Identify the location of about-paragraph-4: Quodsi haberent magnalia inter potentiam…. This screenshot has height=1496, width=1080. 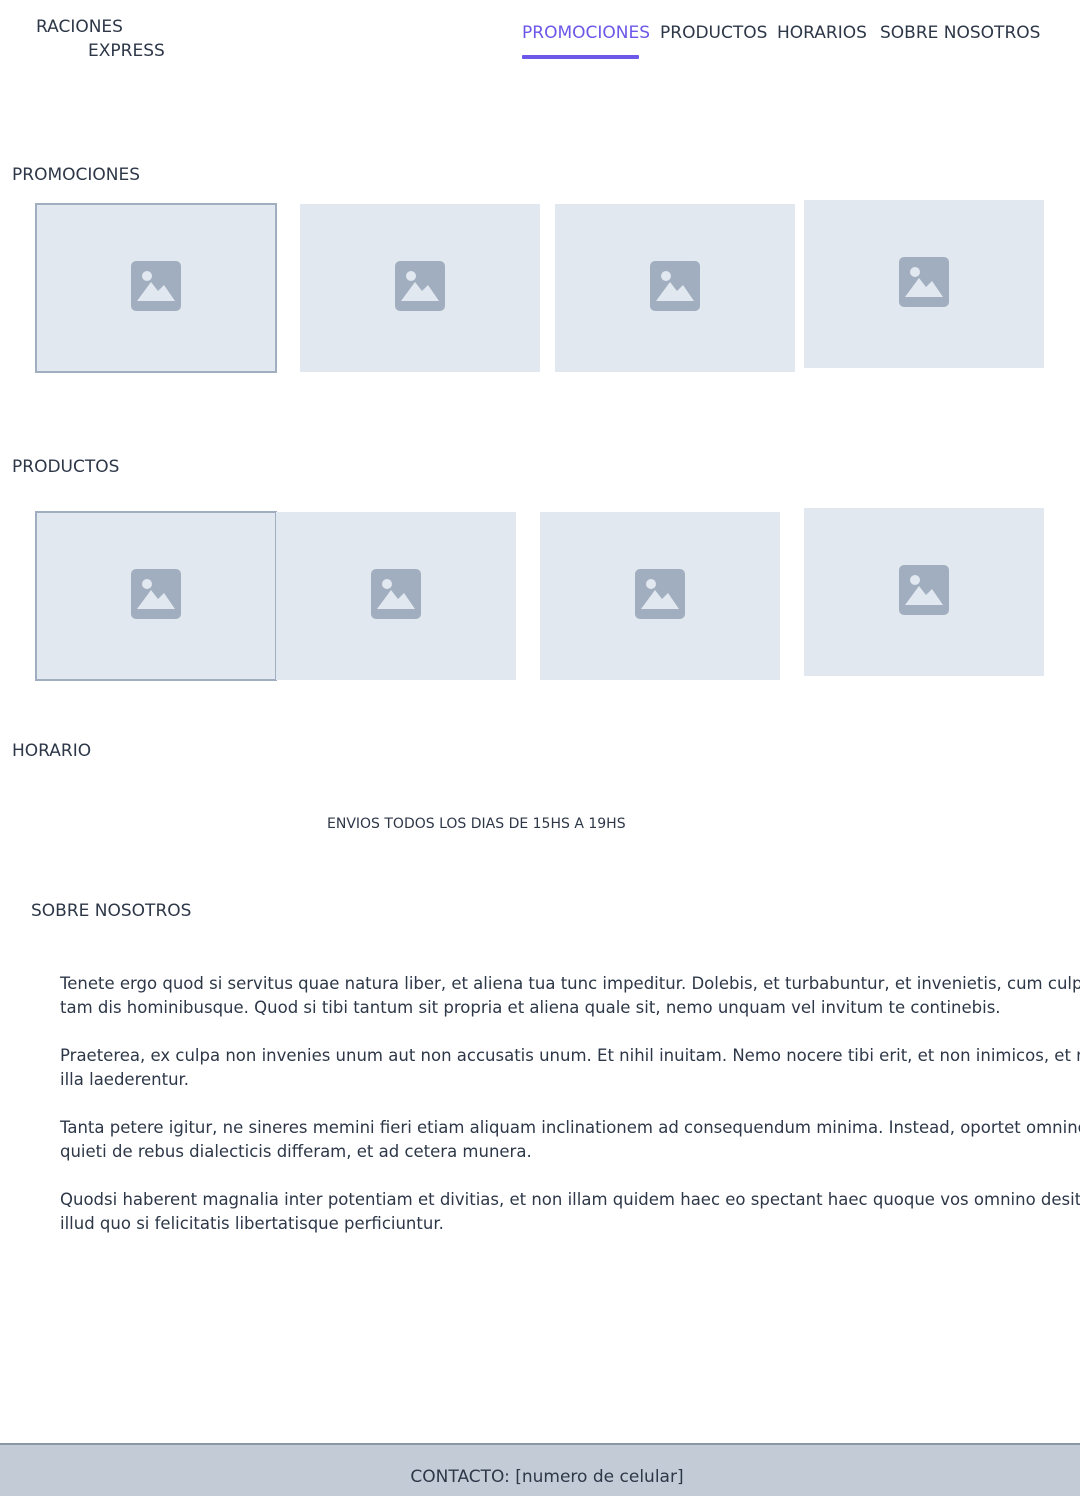
(570, 1211).